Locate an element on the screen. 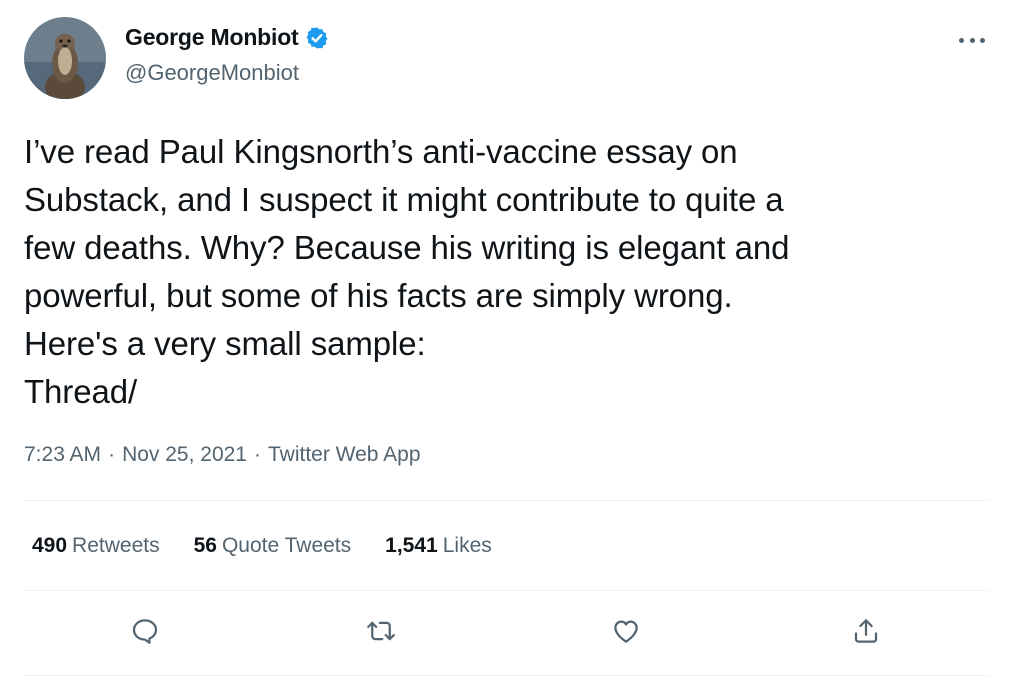  retweets-label: Retweets is located at coordinates (116, 545).